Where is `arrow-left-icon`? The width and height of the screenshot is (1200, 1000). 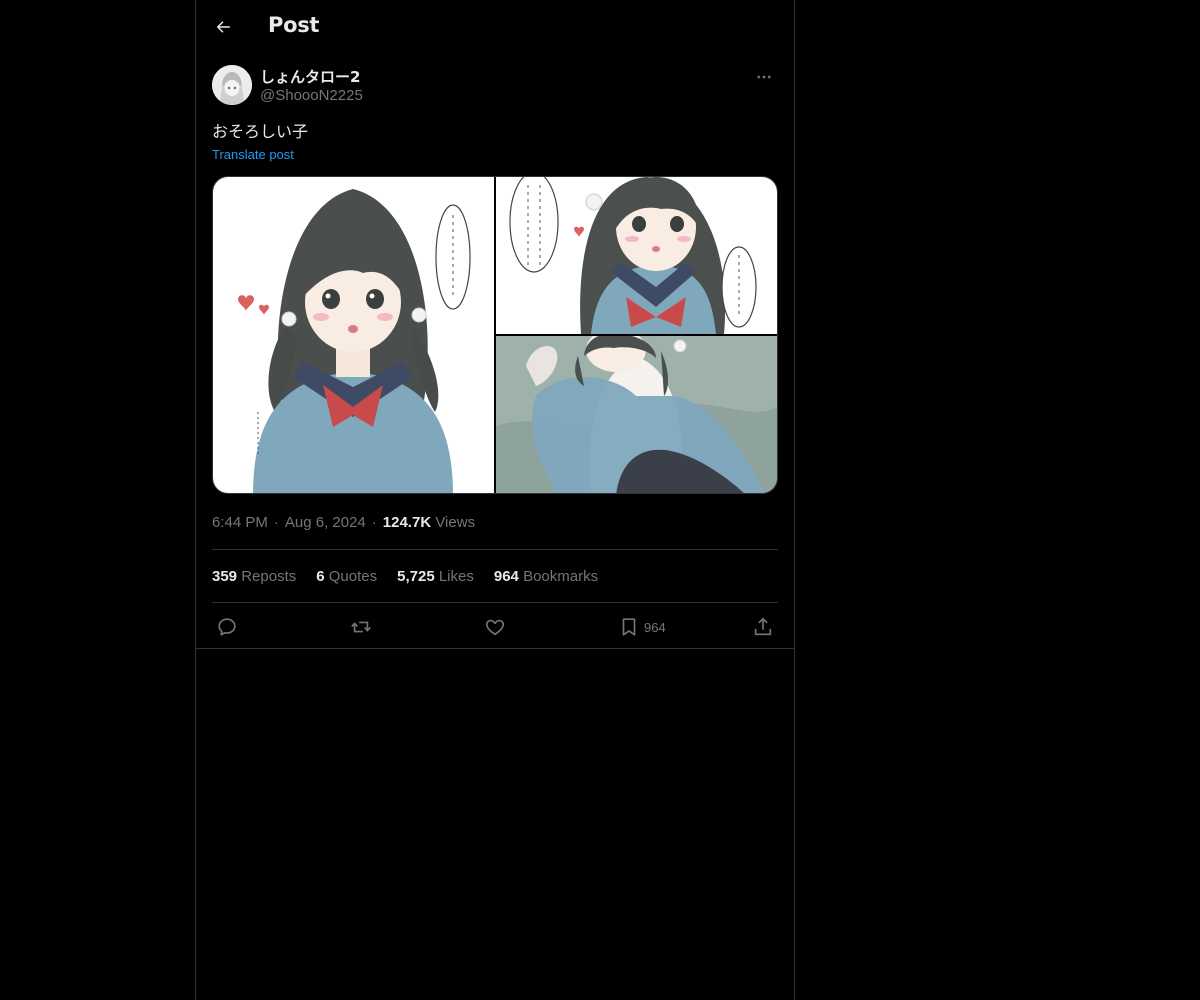
arrow-left-icon is located at coordinates (223, 27).